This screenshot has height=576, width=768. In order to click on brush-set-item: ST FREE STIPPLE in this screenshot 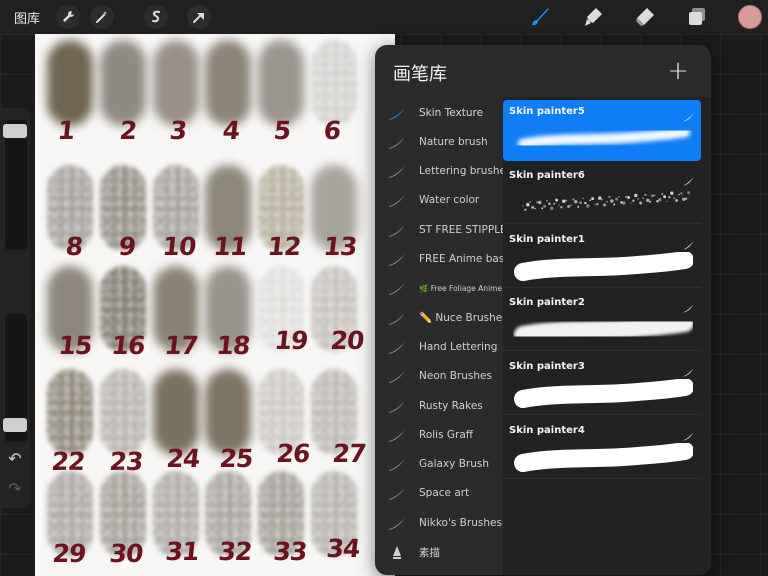, I will do `click(441, 229)`.